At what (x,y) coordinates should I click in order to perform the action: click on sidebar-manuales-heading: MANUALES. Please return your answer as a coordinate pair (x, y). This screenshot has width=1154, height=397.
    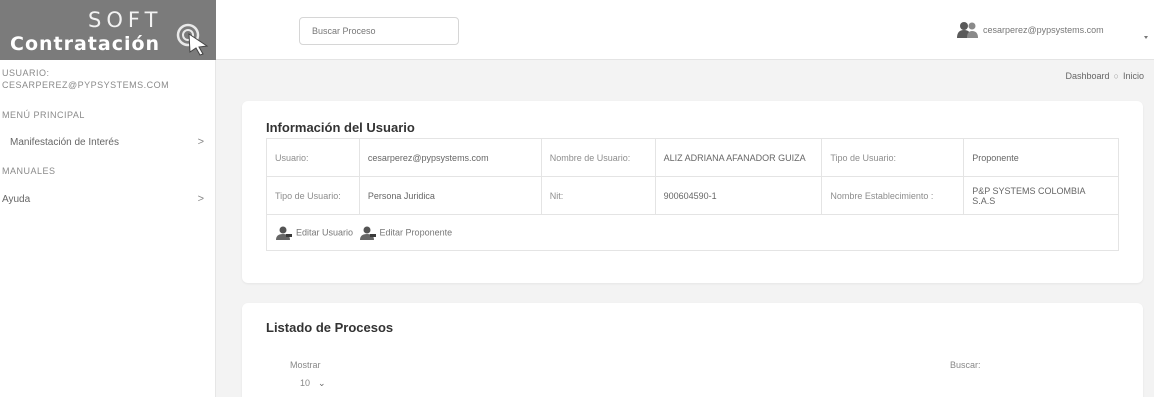
    Looking at the image, I should click on (29, 171).